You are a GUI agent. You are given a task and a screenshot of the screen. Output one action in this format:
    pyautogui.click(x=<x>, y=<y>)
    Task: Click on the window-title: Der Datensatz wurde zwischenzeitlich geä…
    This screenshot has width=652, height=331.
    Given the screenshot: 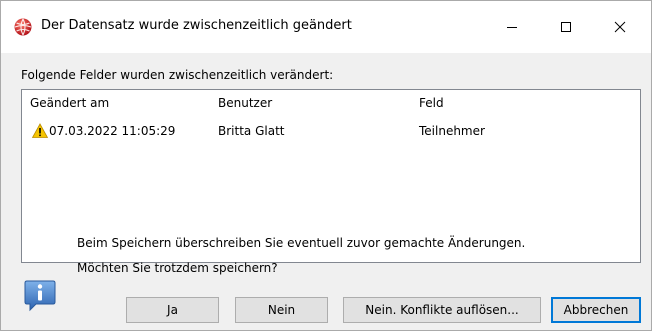 What is the action you would take?
    pyautogui.click(x=196, y=25)
    